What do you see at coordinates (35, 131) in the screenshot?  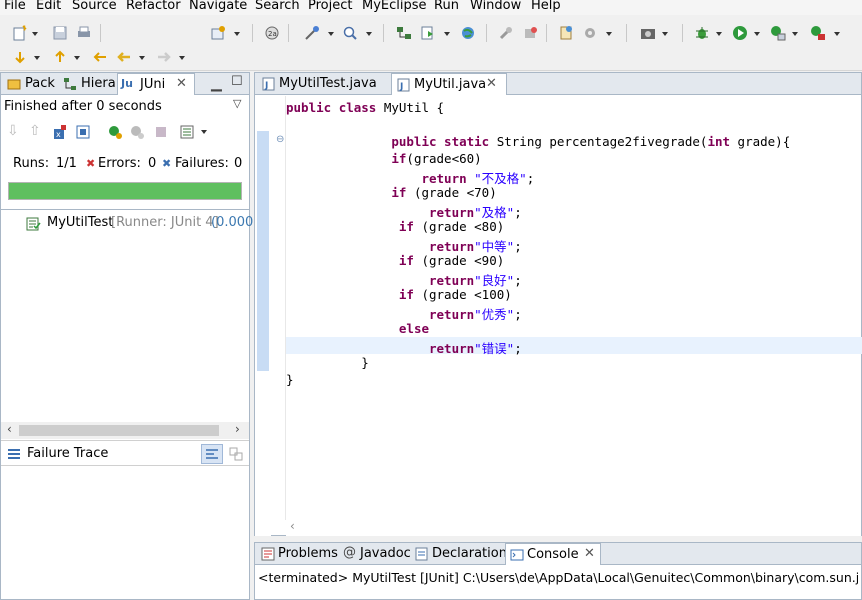 I see `prev-failure-icon: ⇧` at bounding box center [35, 131].